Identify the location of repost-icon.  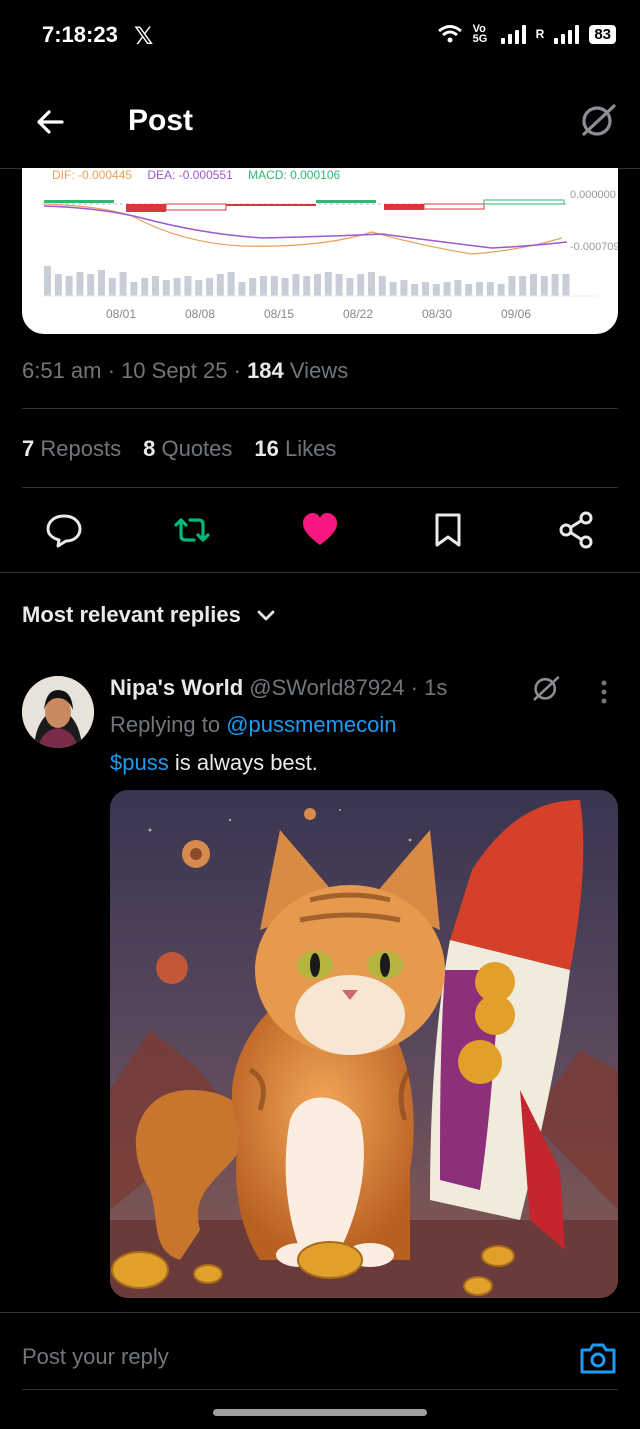
(192, 530).